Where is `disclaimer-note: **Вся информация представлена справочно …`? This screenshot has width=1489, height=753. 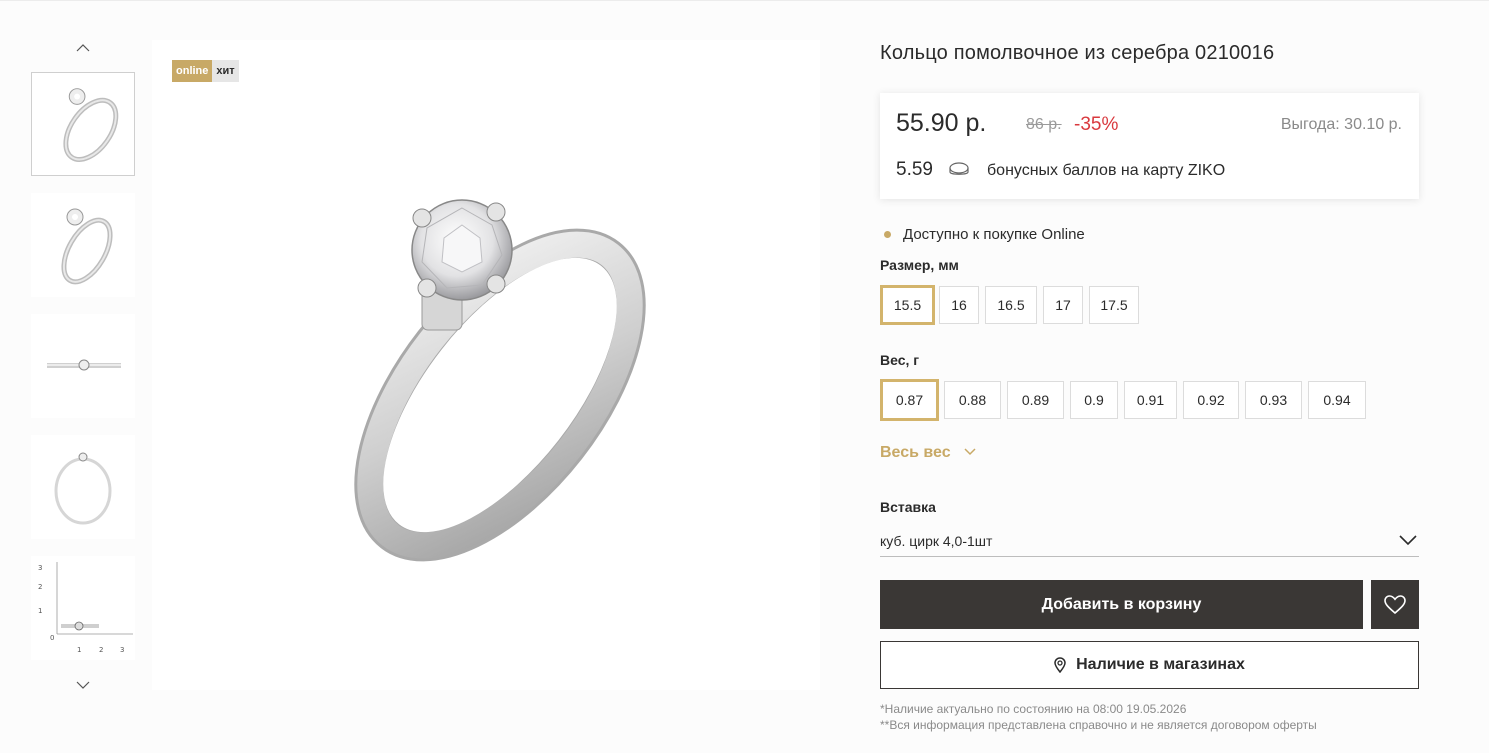
disclaimer-note: **Вся информация представлена справочно … is located at coordinates (1098, 725).